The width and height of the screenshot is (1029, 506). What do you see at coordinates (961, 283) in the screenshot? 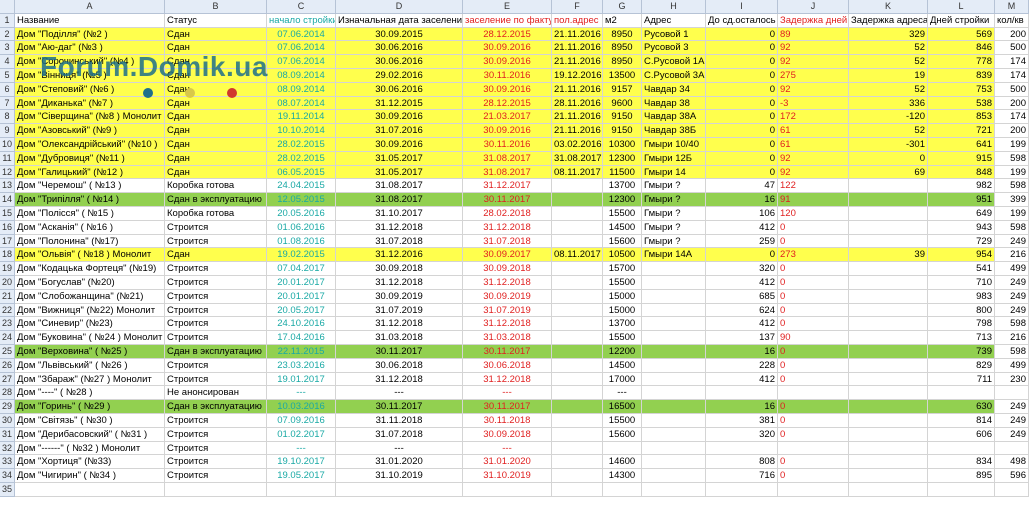
I see `cell-build-days: 710` at bounding box center [961, 283].